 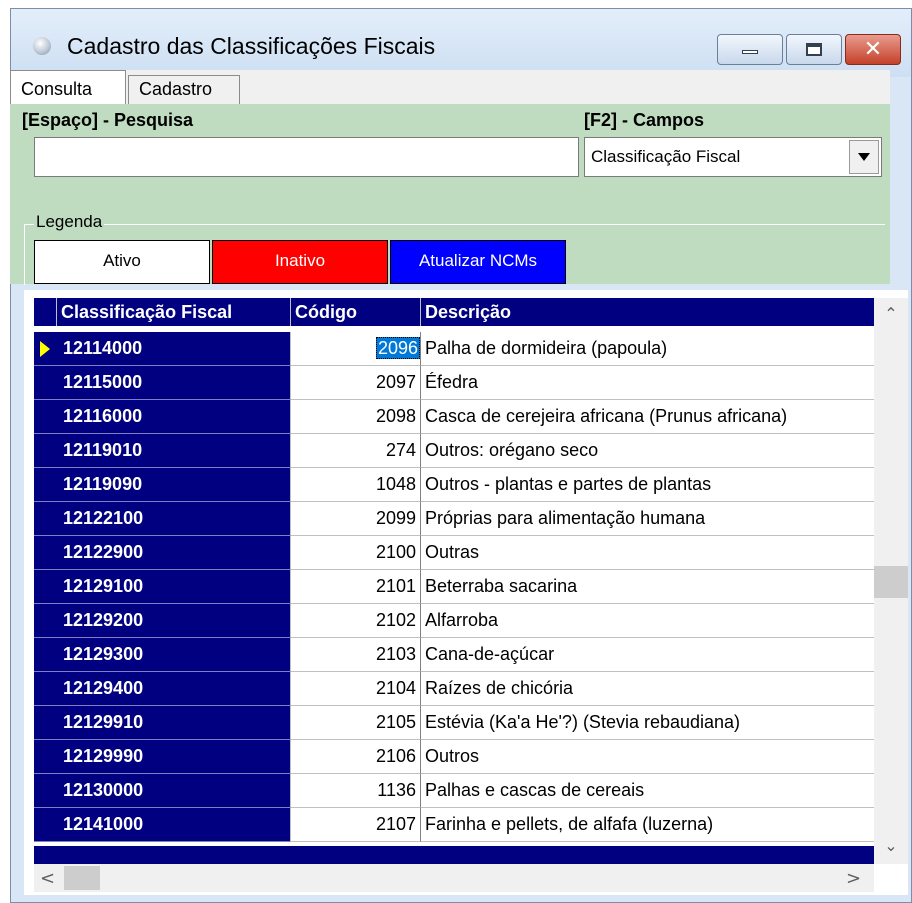 What do you see at coordinates (647, 655) in the screenshot?
I see `cell-descricao: Cana-de-açúcar` at bounding box center [647, 655].